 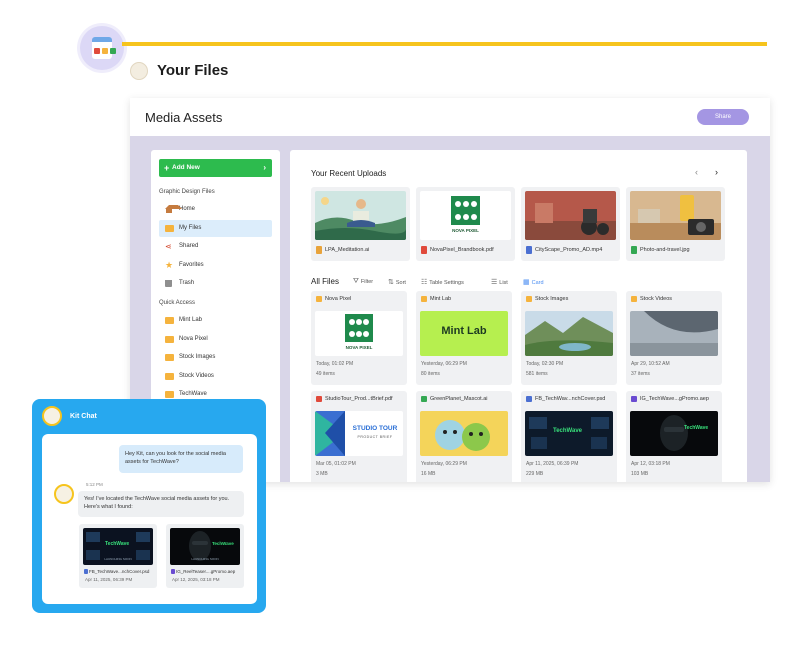 What do you see at coordinates (634, 250) in the screenshot?
I see `image-file-icon` at bounding box center [634, 250].